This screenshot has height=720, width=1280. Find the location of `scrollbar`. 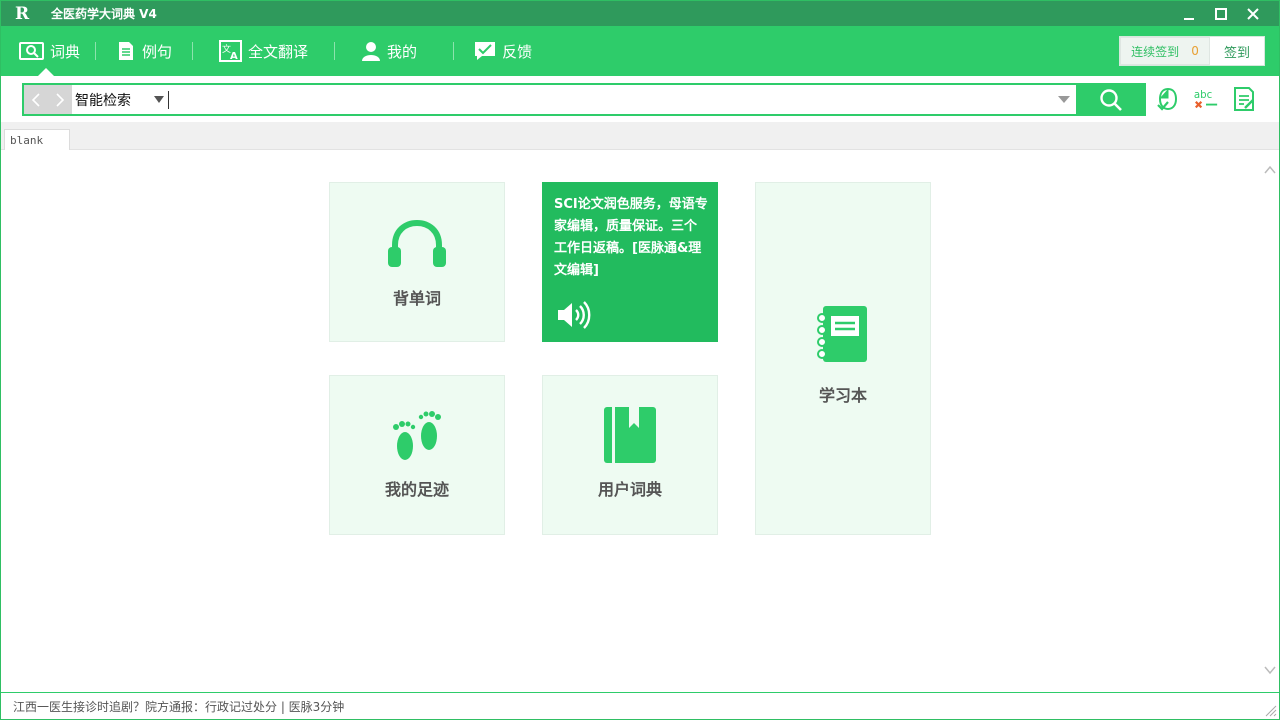

scrollbar is located at coordinates (1270, 421).